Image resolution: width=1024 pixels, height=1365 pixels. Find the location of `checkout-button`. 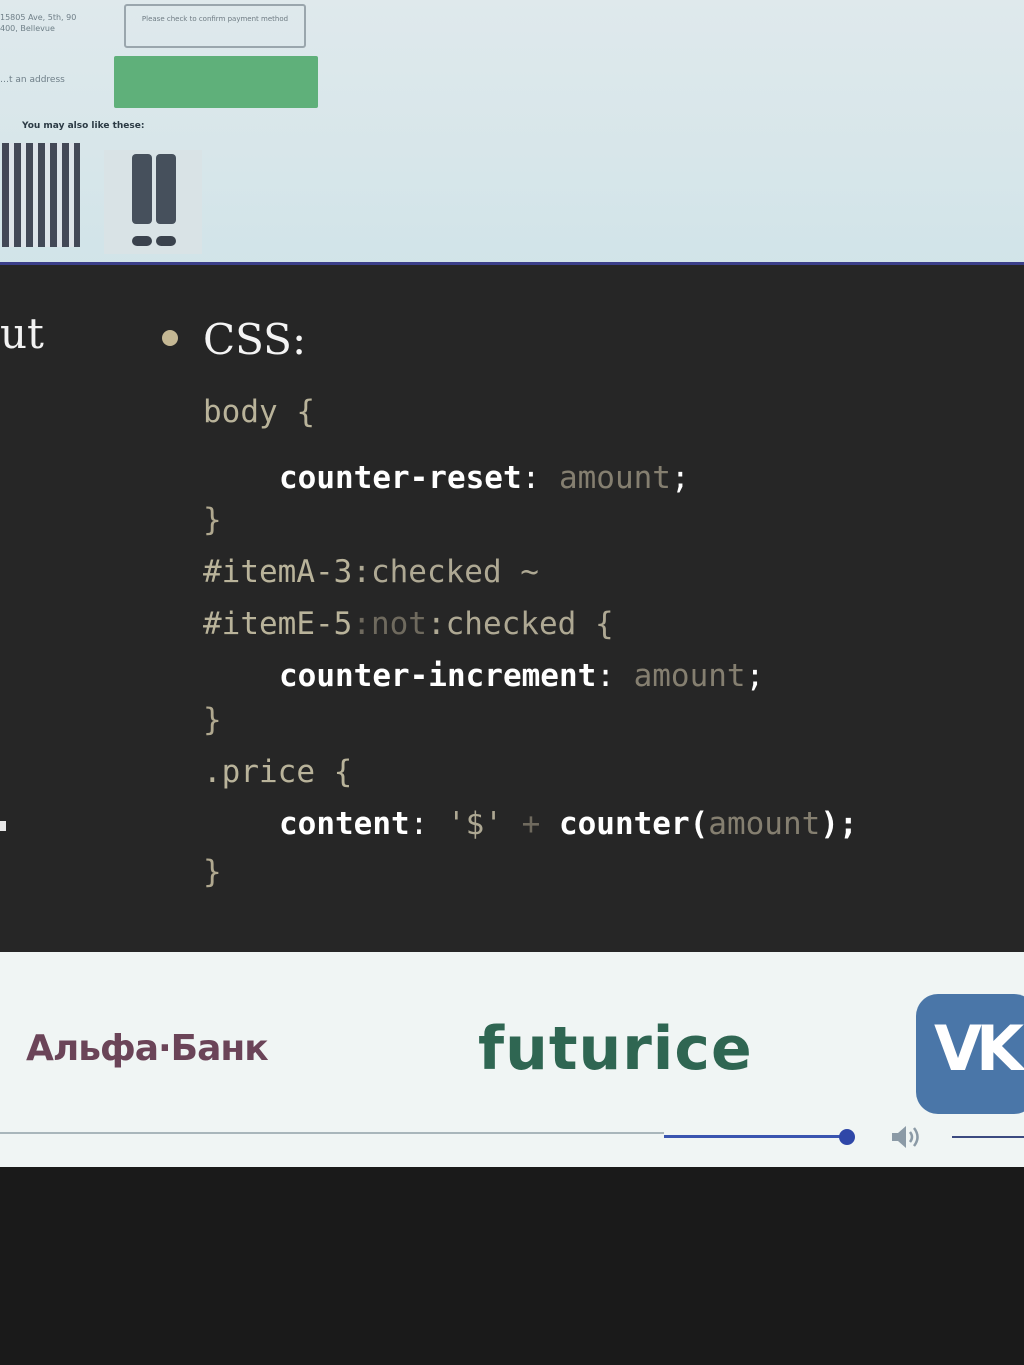

checkout-button is located at coordinates (216, 82).